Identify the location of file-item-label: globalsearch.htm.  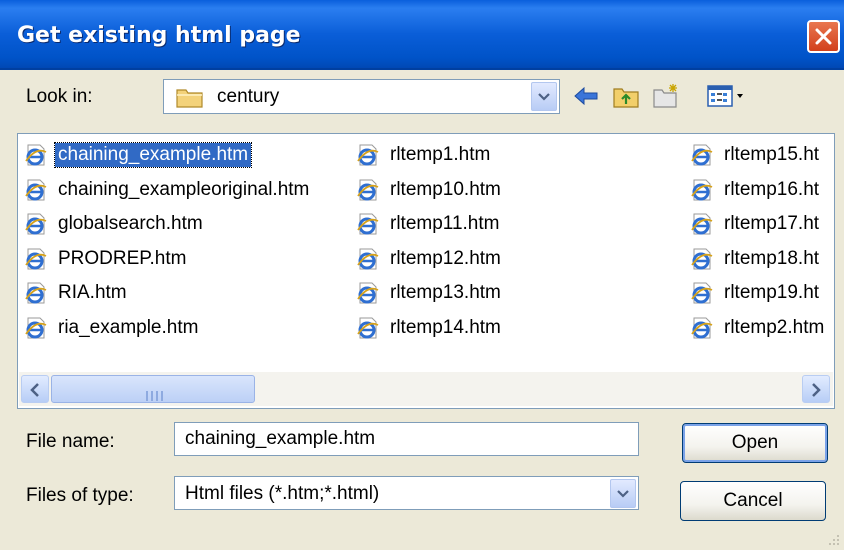
(130, 223).